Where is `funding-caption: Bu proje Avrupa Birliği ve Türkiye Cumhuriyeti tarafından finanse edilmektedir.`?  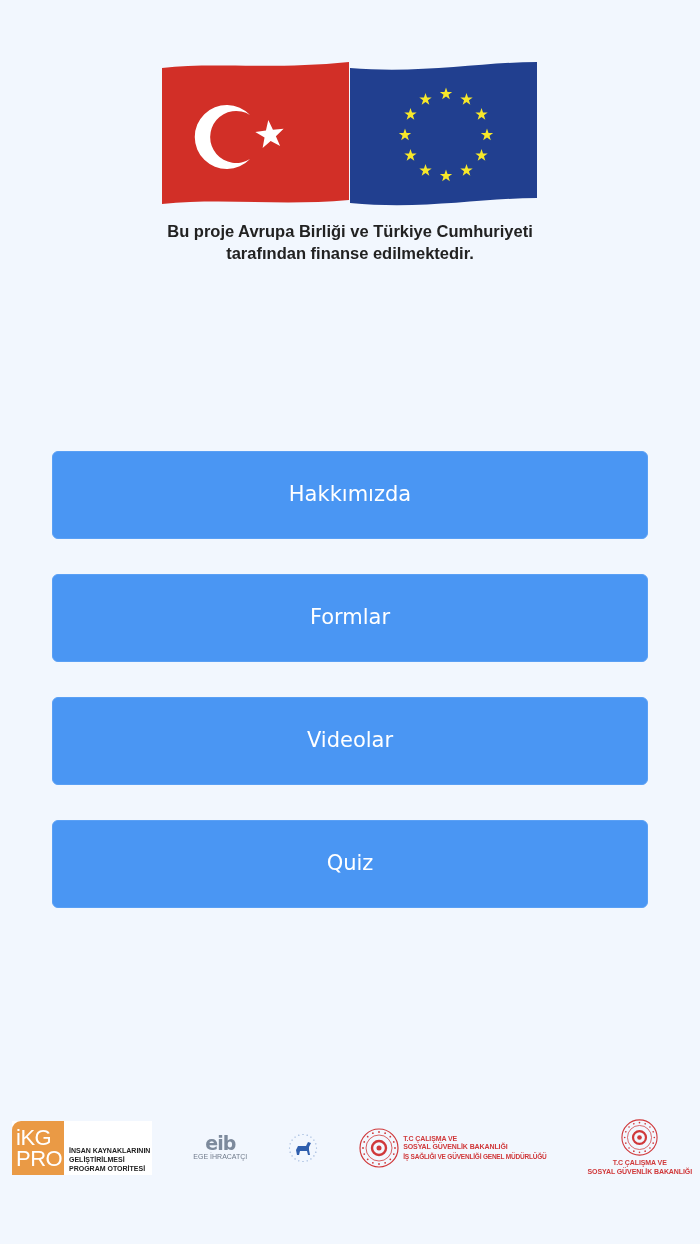
funding-caption: Bu proje Avrupa Birliği ve Türkiye Cumhuriyeti tarafından finanse edilmektedir. is located at coordinates (350, 242).